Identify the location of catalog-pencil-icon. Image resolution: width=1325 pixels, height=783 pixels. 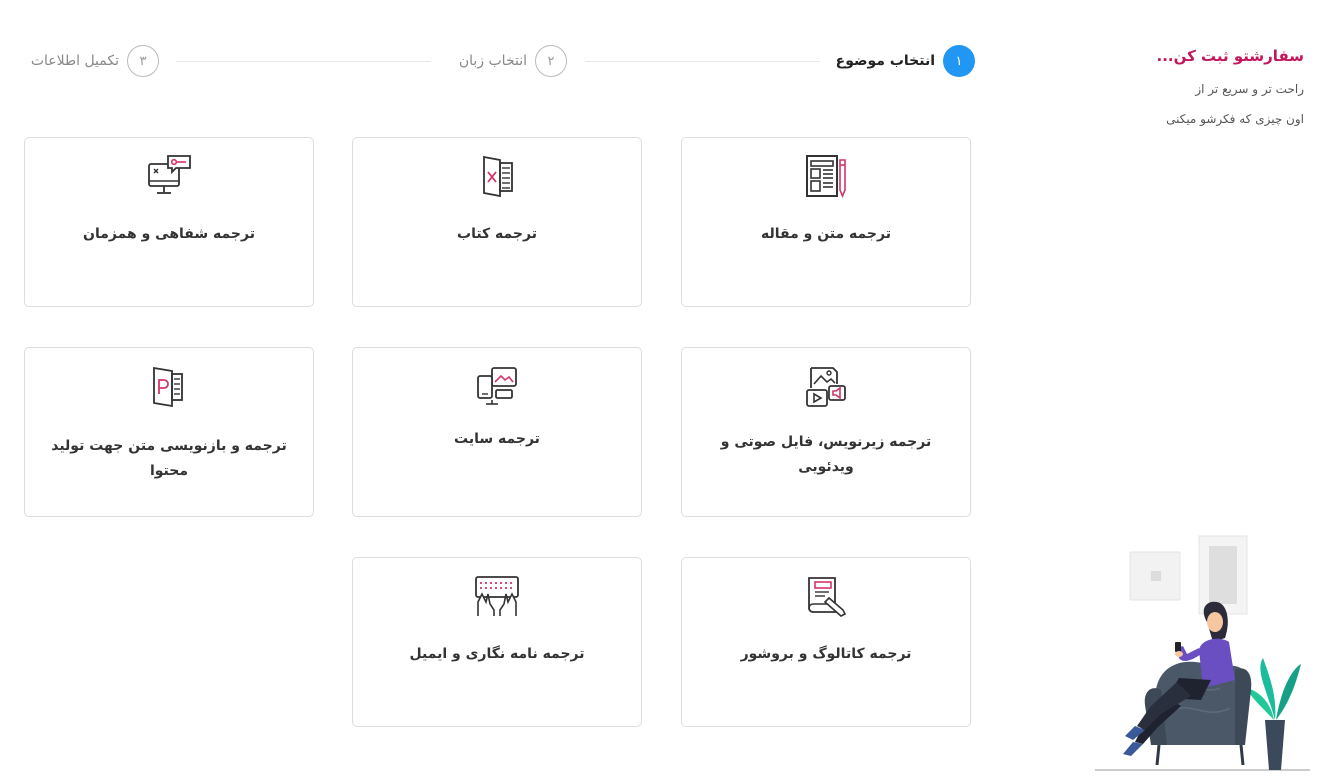
(827, 597).